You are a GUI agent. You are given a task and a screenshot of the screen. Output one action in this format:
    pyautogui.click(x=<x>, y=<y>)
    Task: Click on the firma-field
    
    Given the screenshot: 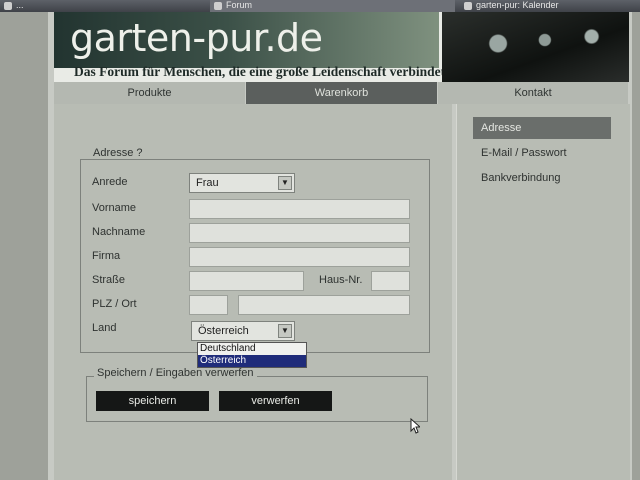 What is the action you would take?
    pyautogui.click(x=299, y=257)
    